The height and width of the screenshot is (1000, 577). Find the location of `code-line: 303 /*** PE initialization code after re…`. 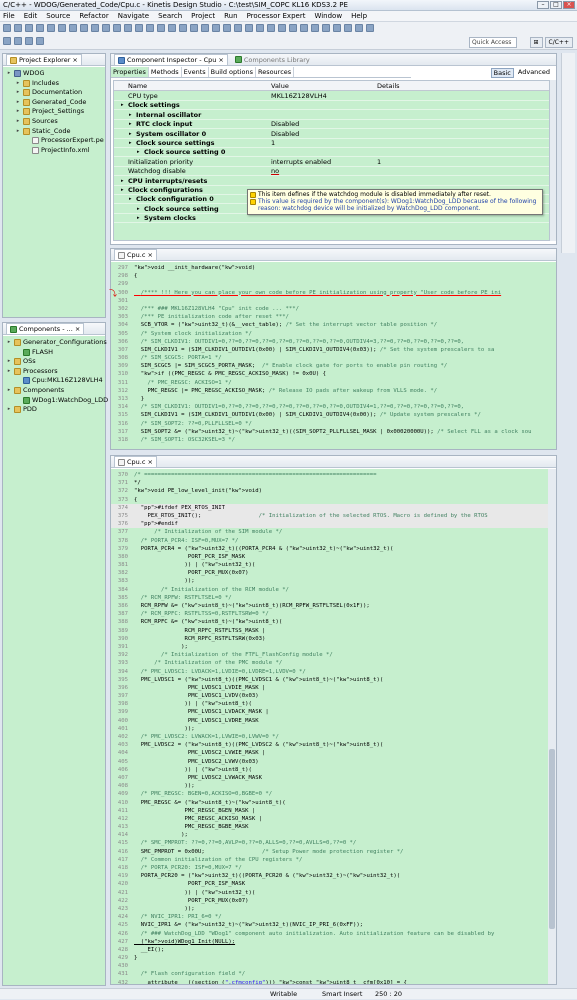

code-line: 303 /*** PE initialization code after re… is located at coordinates (333, 317).